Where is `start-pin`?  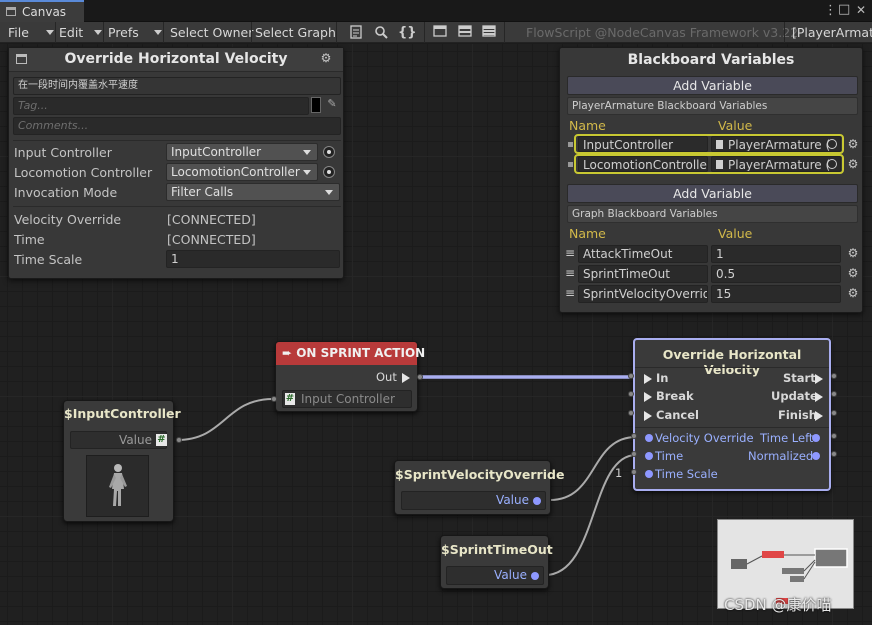
start-pin is located at coordinates (834, 376).